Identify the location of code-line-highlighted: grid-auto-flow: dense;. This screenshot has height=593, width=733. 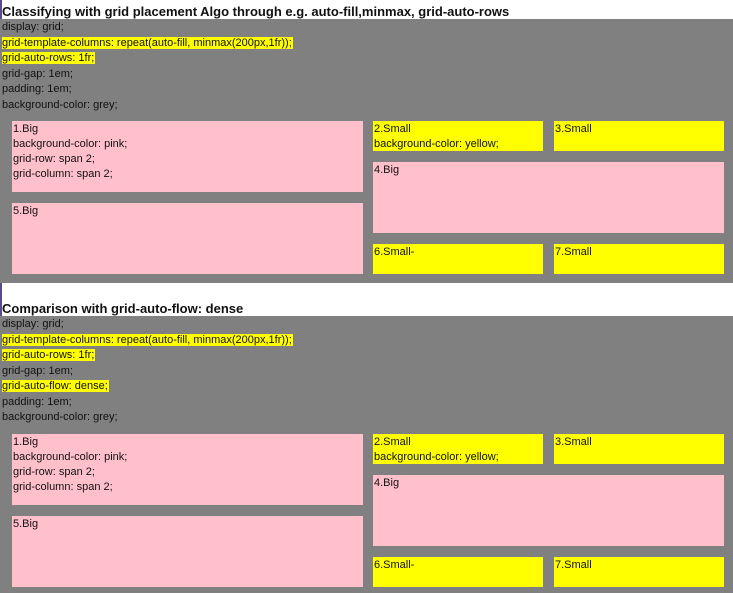
(55, 386).